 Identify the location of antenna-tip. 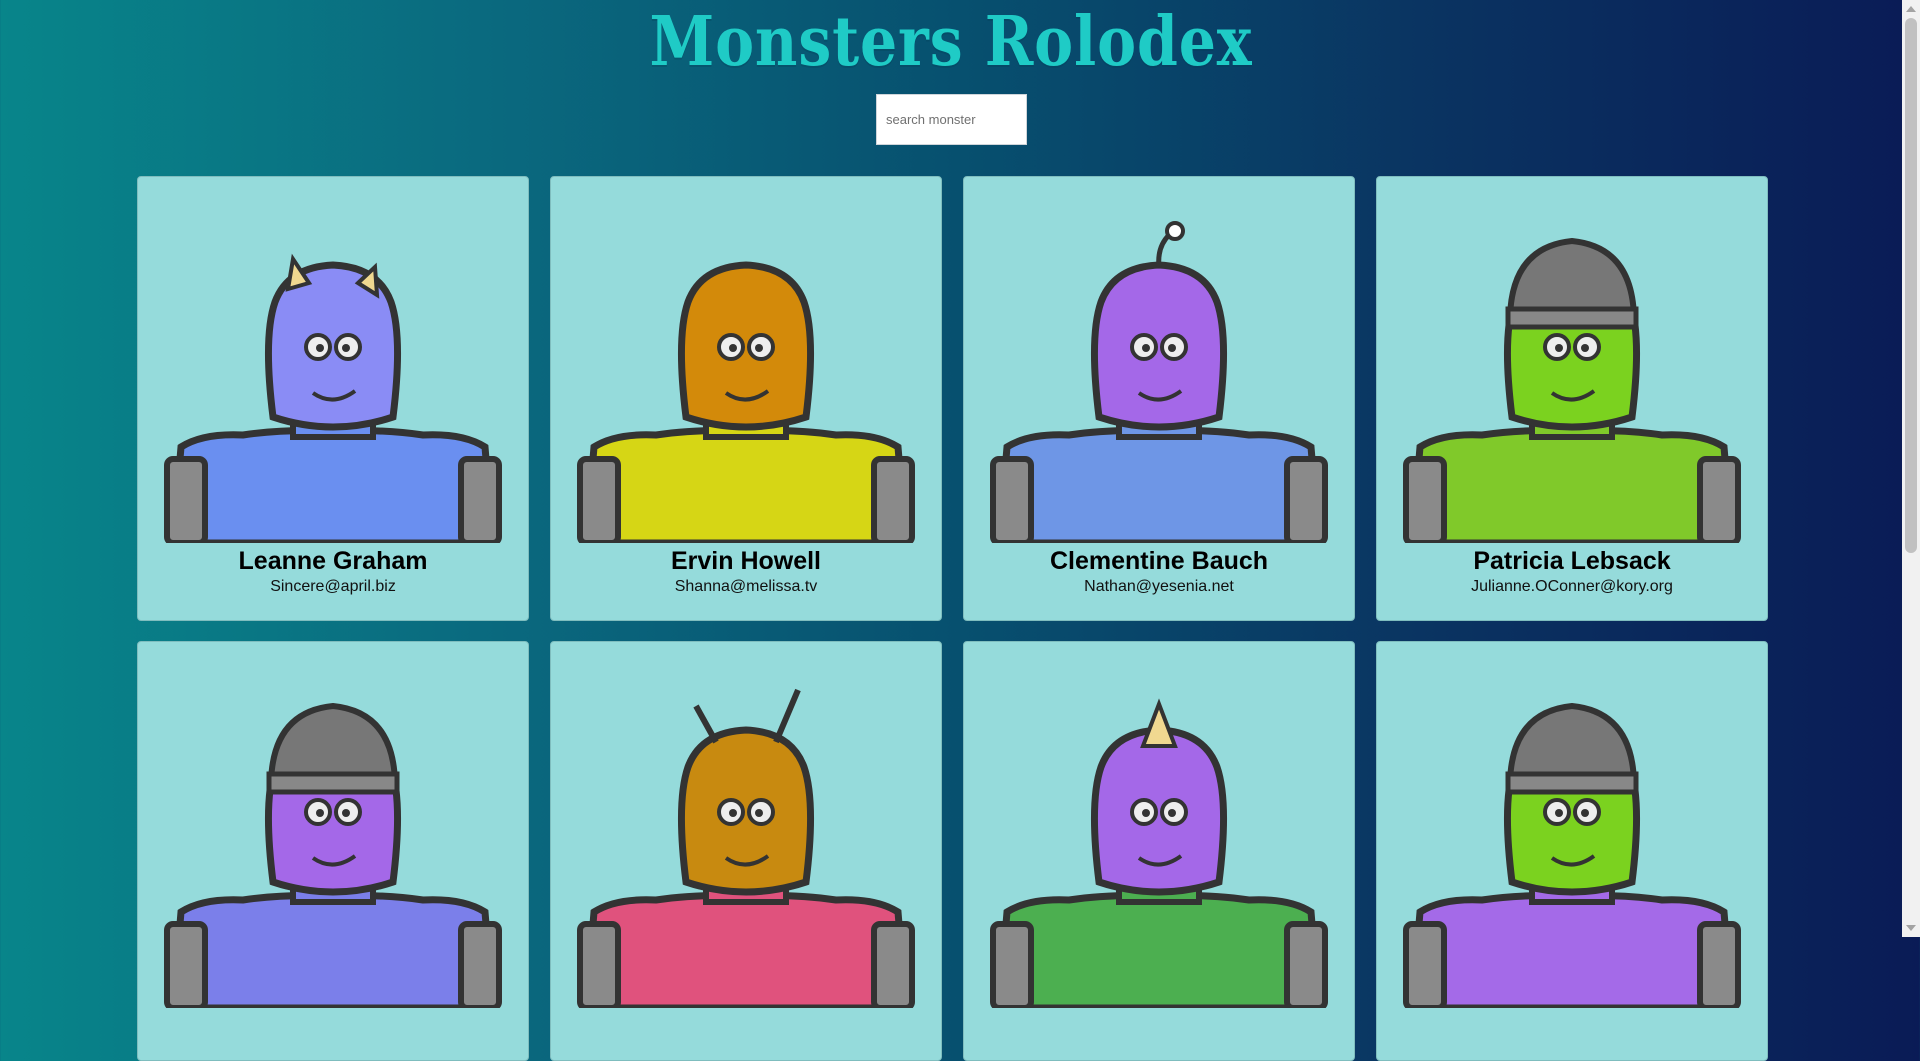
(1175, 231).